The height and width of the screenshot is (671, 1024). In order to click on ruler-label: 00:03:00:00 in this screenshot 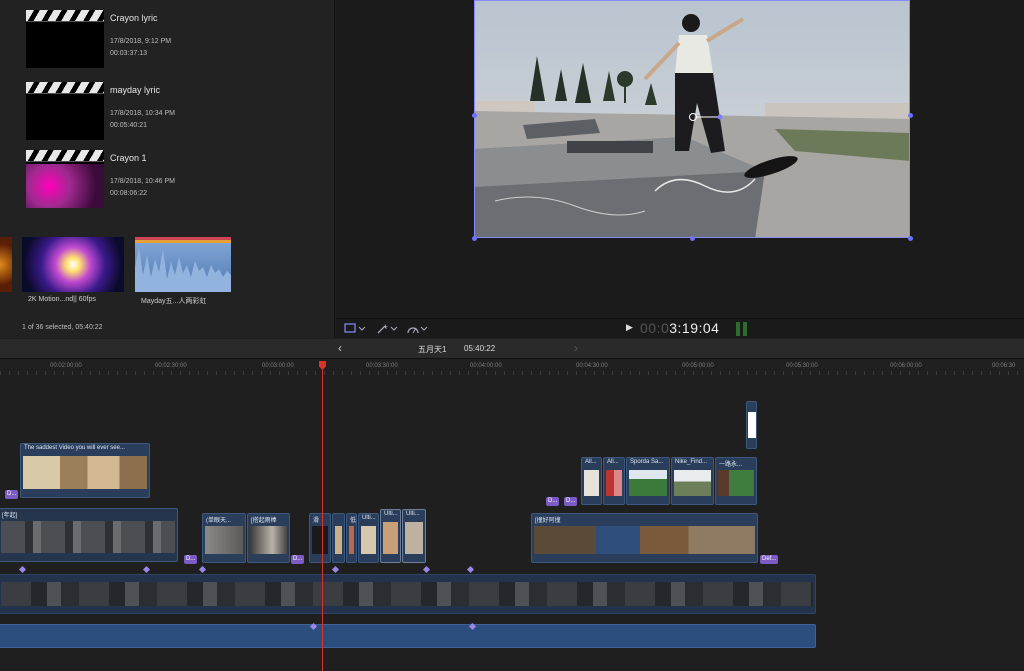, I will do `click(278, 366)`.